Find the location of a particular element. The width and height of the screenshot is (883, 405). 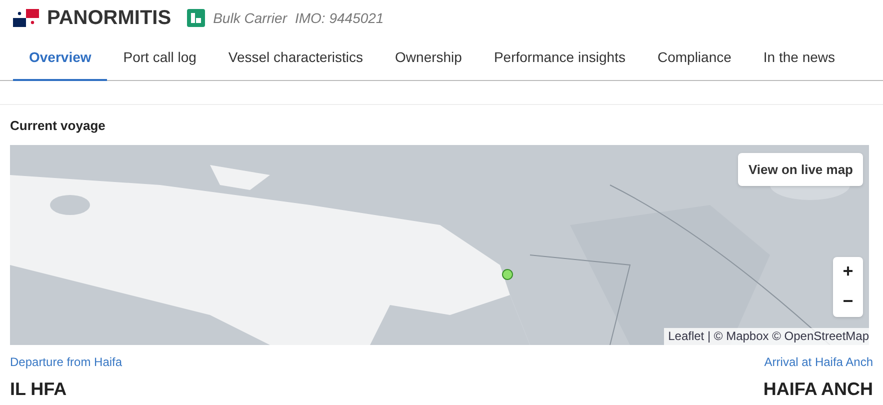

tab: Port call log is located at coordinates (159, 58).